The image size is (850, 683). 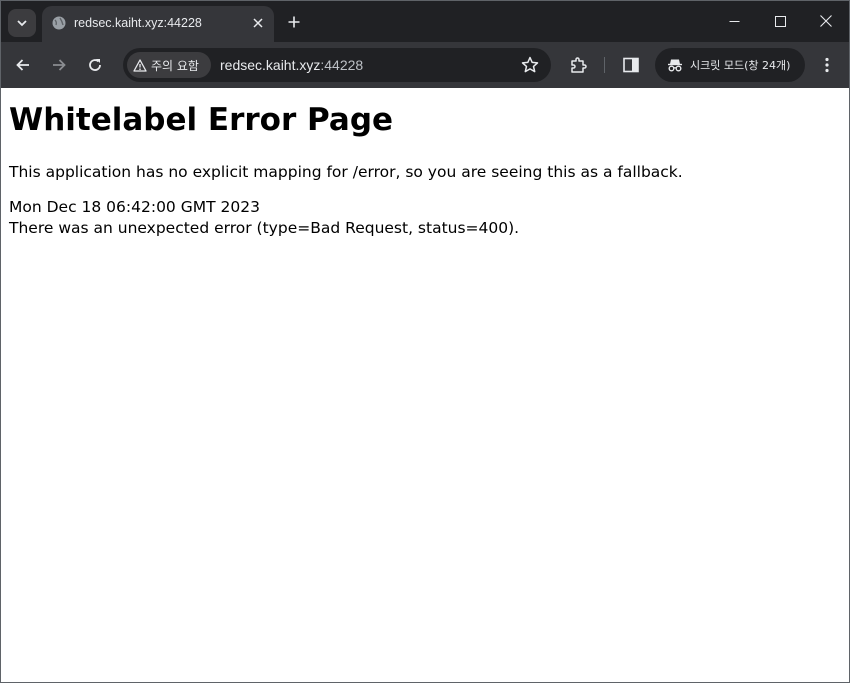 I want to click on warning-triangle-icon, so click(x=140, y=65).